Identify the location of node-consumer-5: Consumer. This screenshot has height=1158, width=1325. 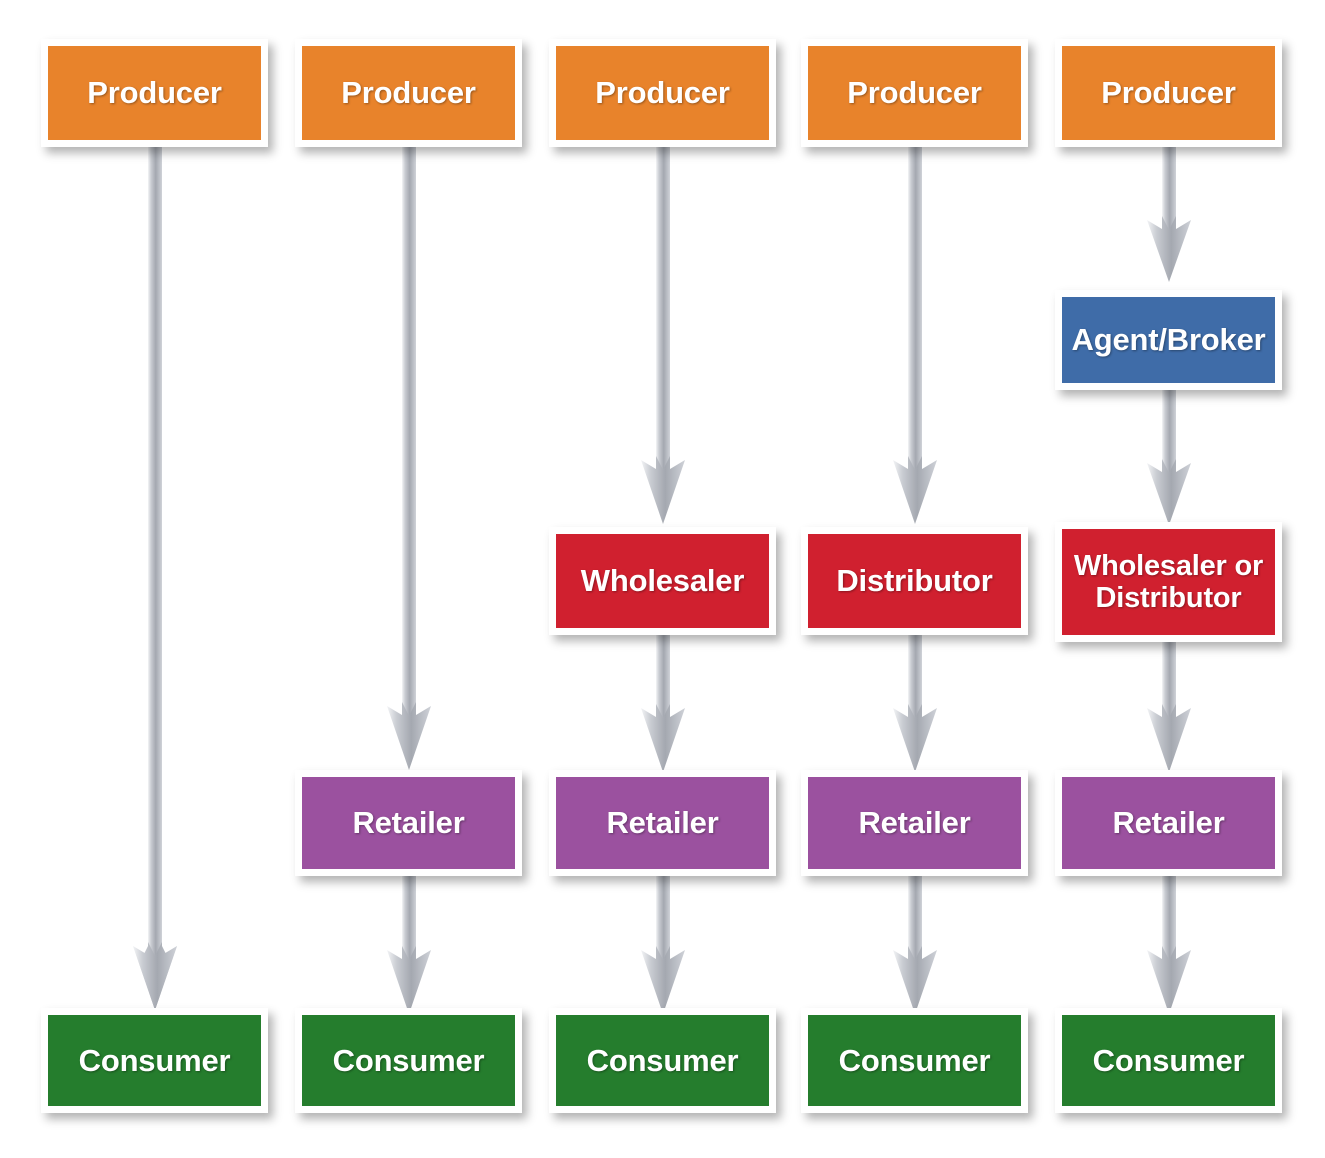
(1168, 1060).